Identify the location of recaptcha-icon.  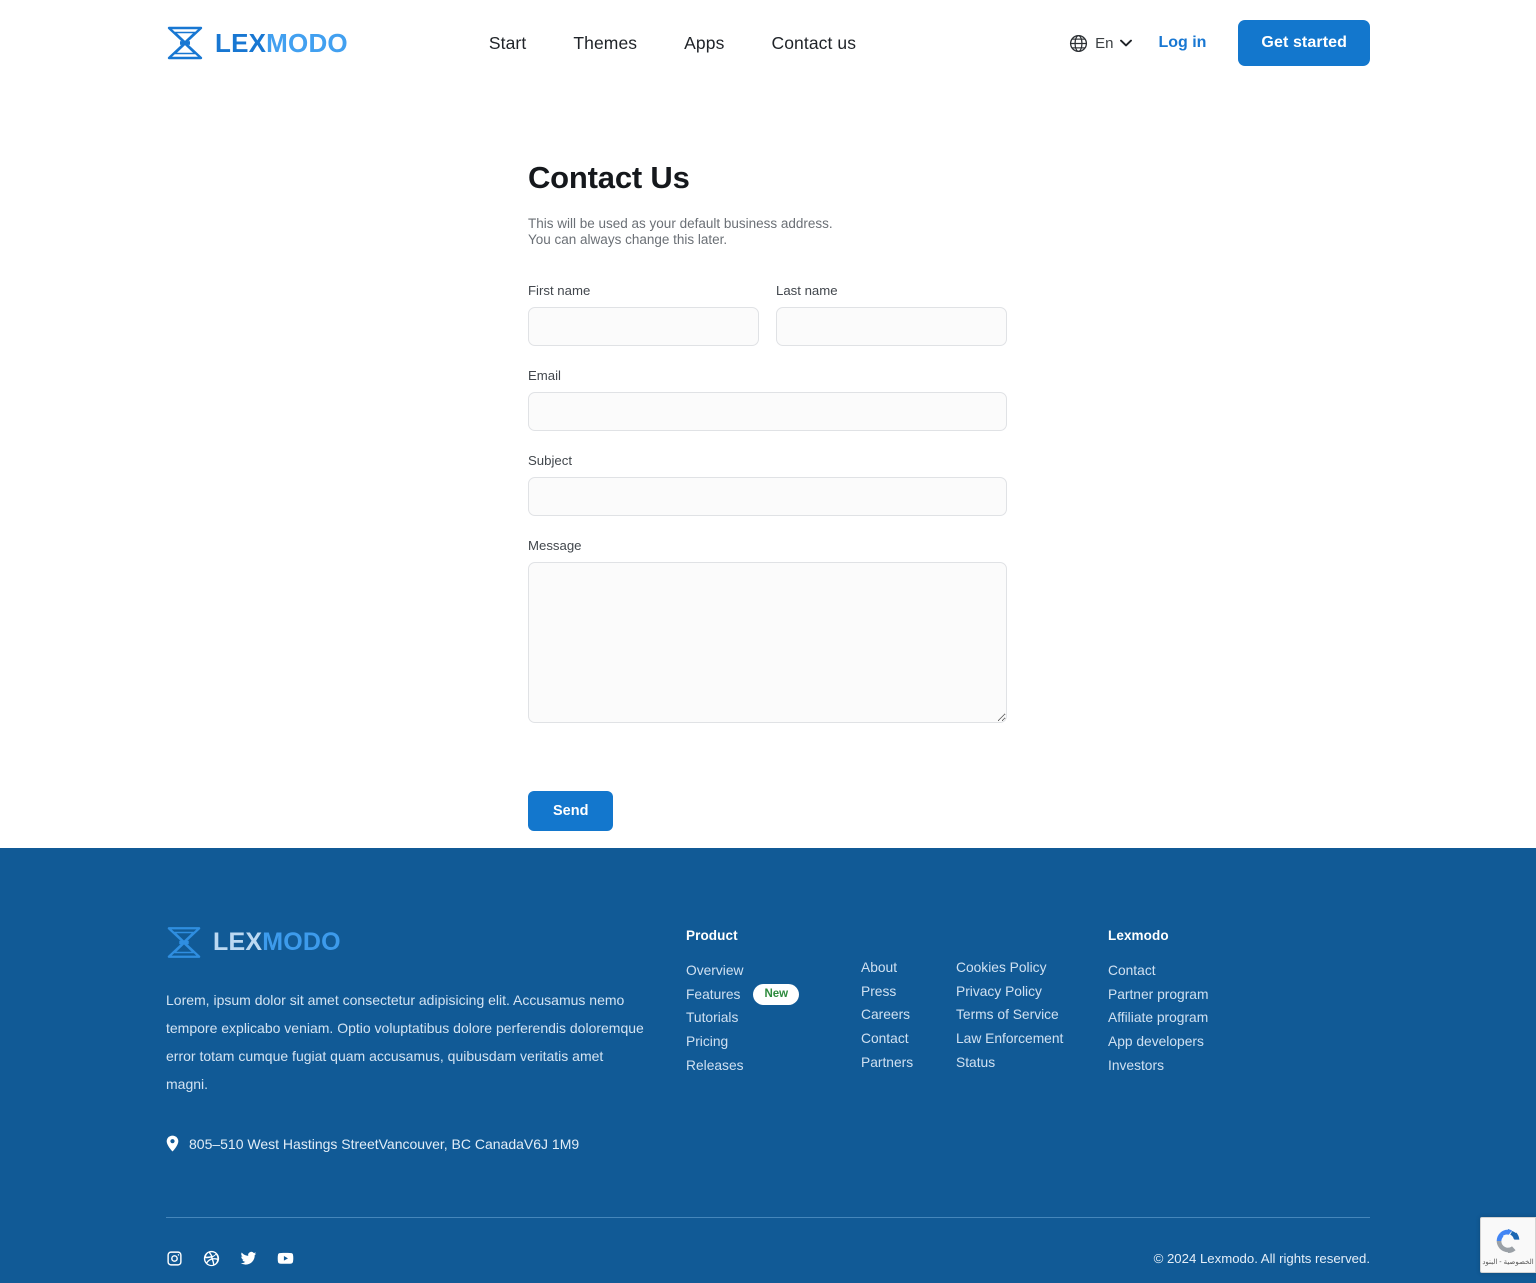
(1508, 1240).